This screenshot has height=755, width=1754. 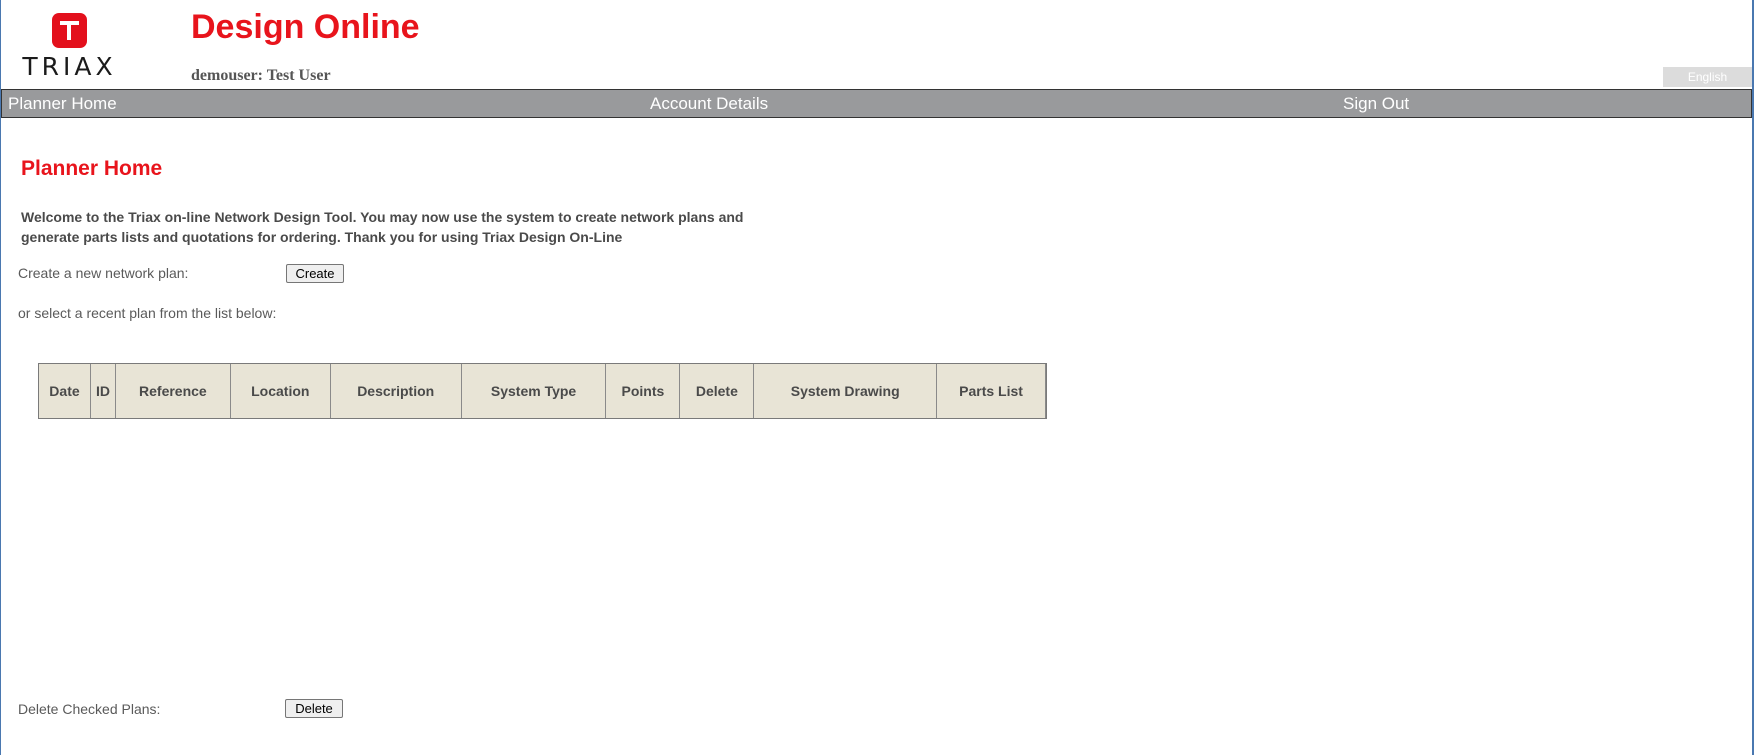 I want to click on nav-planner-home: Planner Home, so click(x=62, y=104).